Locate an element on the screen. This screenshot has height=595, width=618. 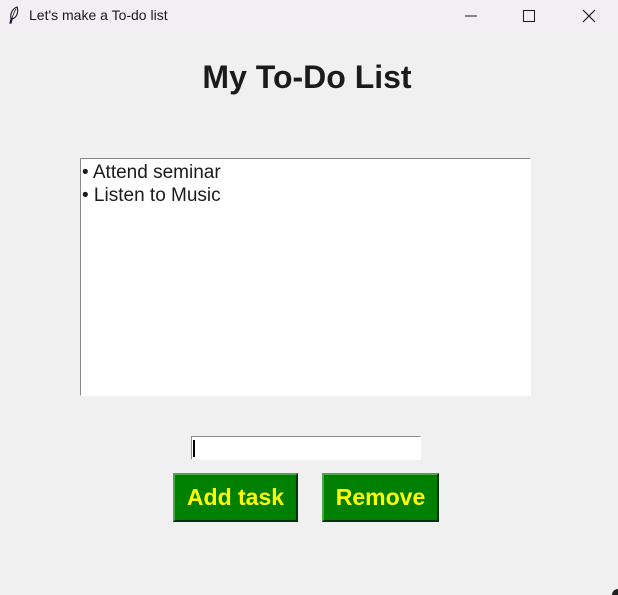
window-corner is located at coordinates (615, 592).